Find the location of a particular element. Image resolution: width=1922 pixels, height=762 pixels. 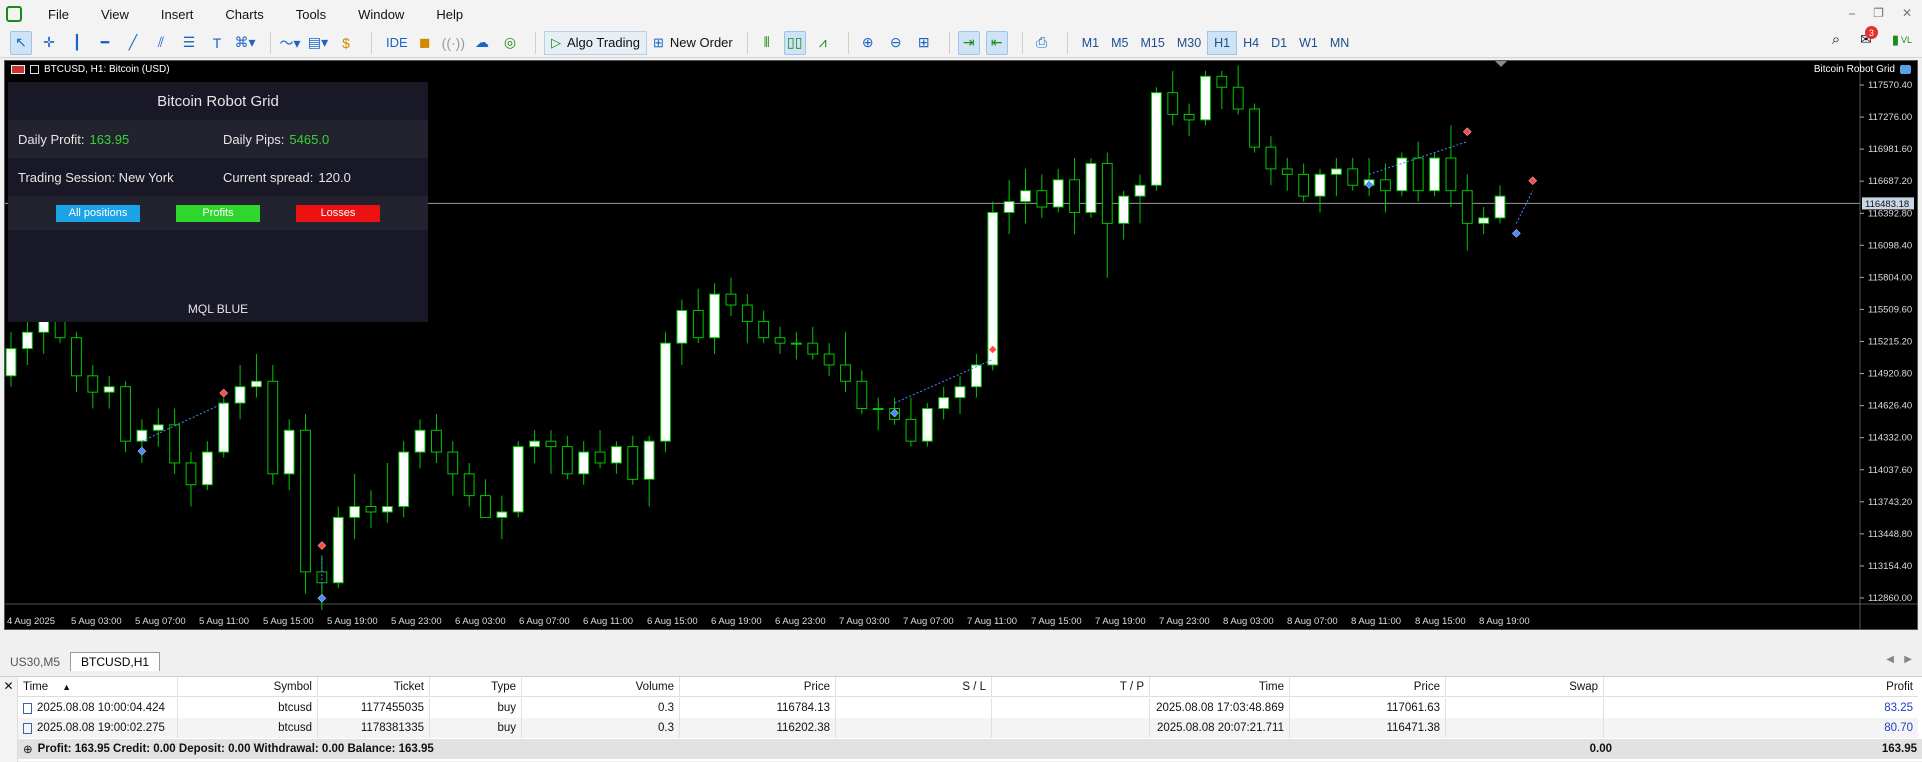

autoscroll-icon: ⇥ is located at coordinates (968, 42).